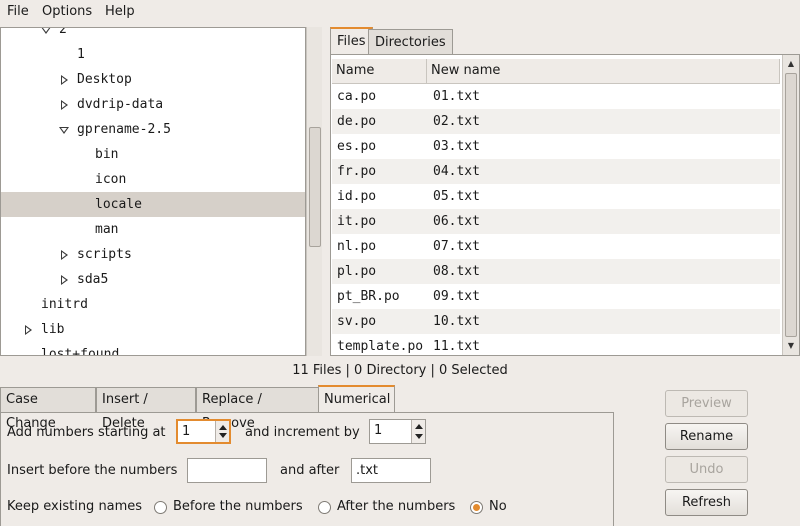 Image resolution: width=800 pixels, height=526 pixels. What do you see at coordinates (153, 229) in the screenshot?
I see `tree-item-man: man` at bounding box center [153, 229].